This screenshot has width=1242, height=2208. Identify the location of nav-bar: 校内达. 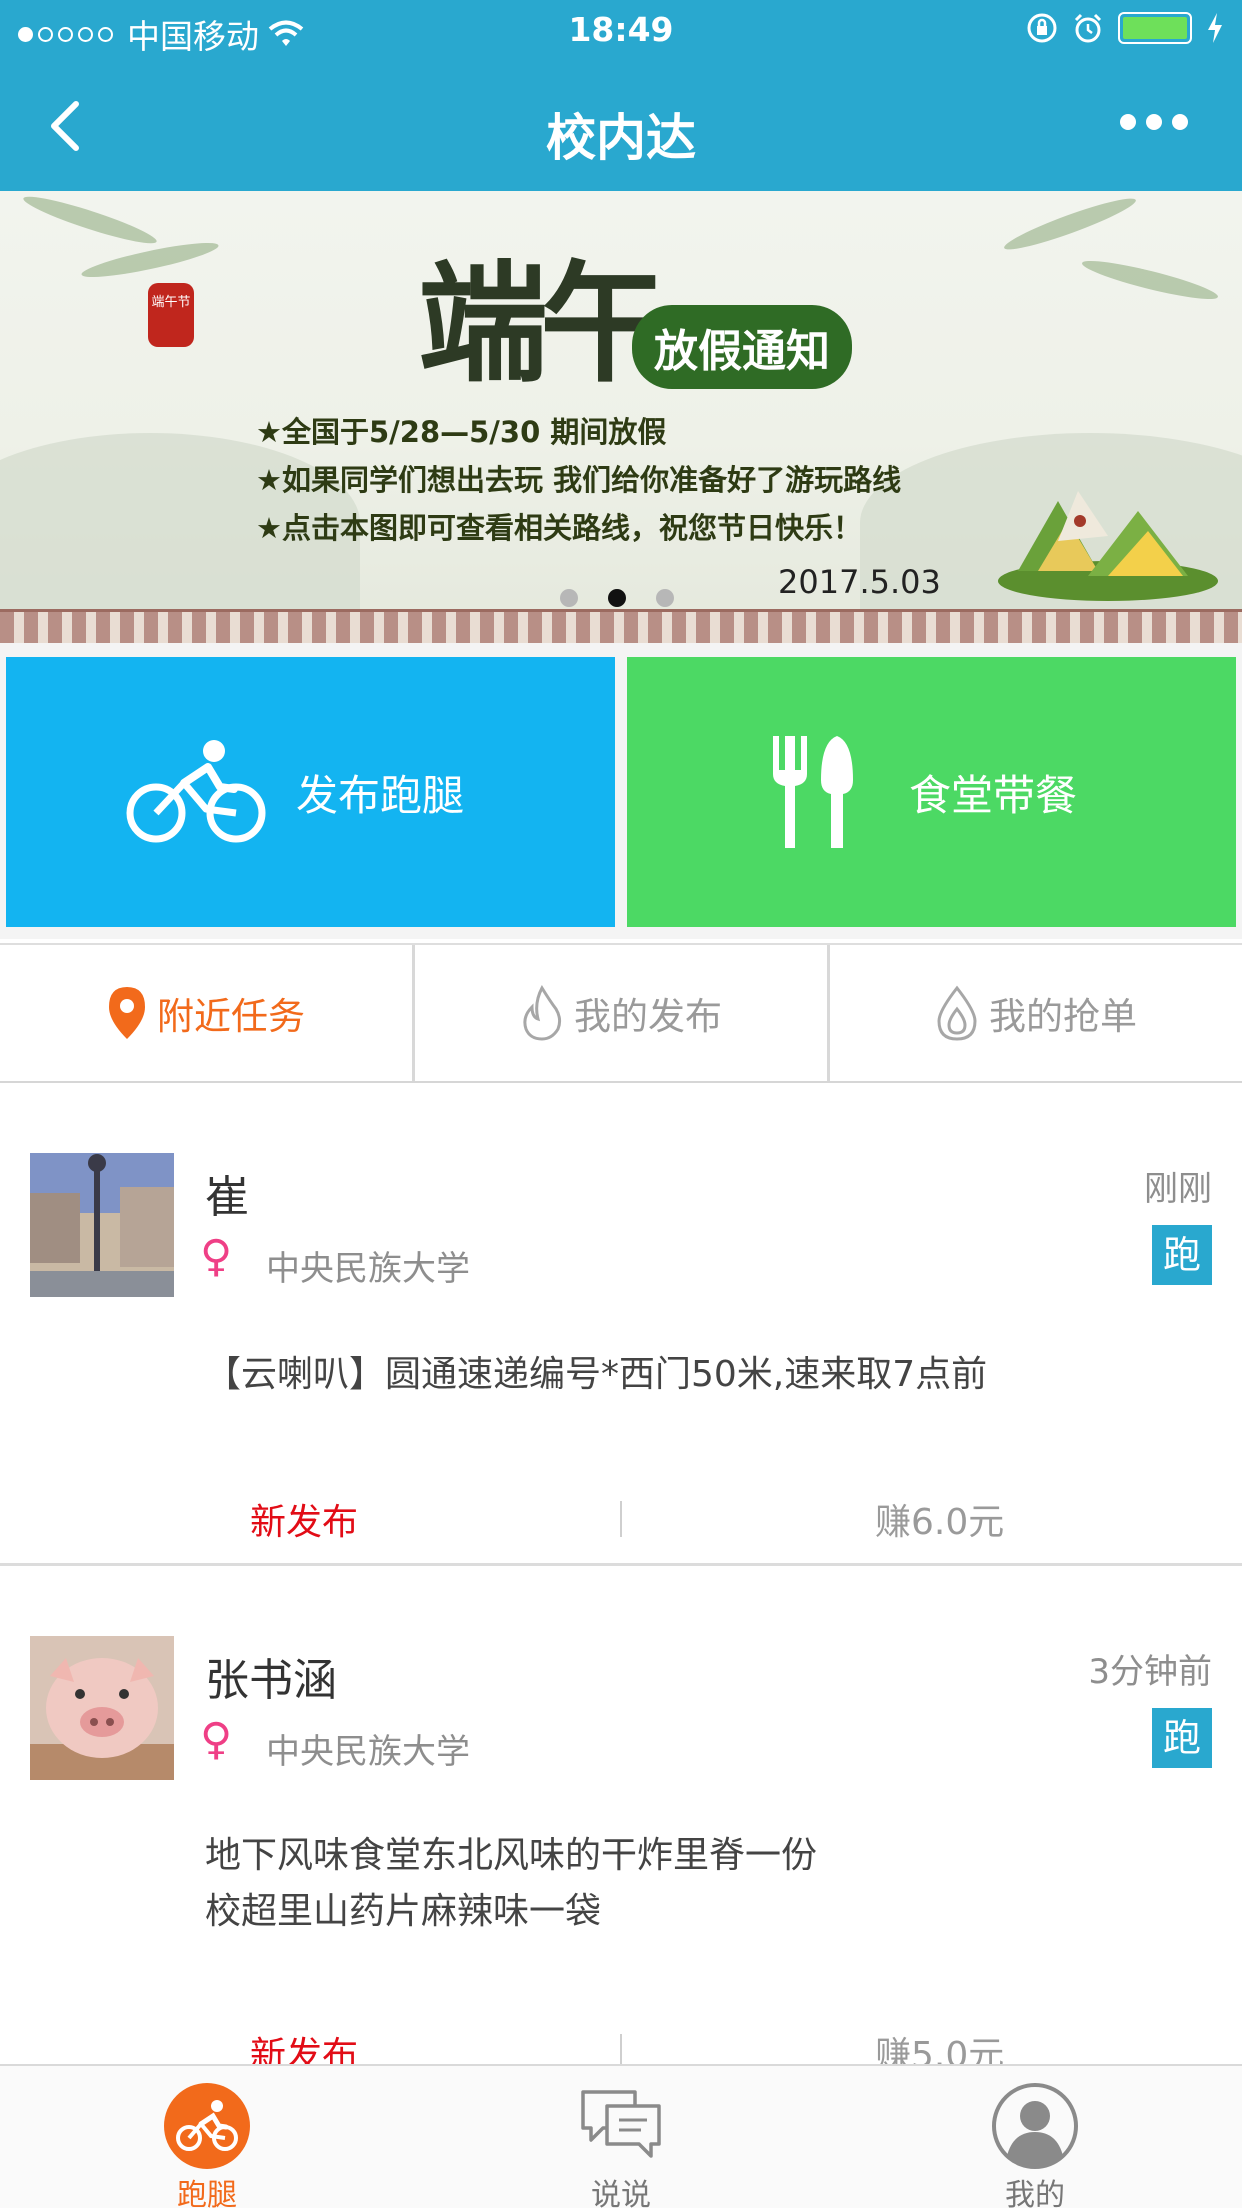
(621, 126).